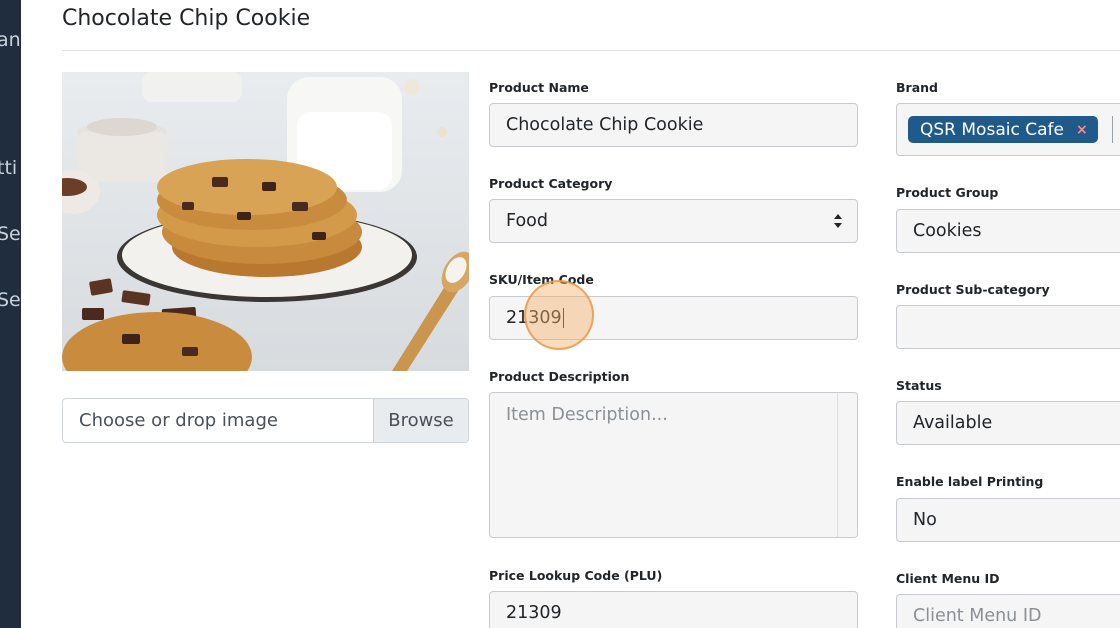 The width and height of the screenshot is (1120, 628). I want to click on remove-tag-icon: ×, so click(1082, 130).